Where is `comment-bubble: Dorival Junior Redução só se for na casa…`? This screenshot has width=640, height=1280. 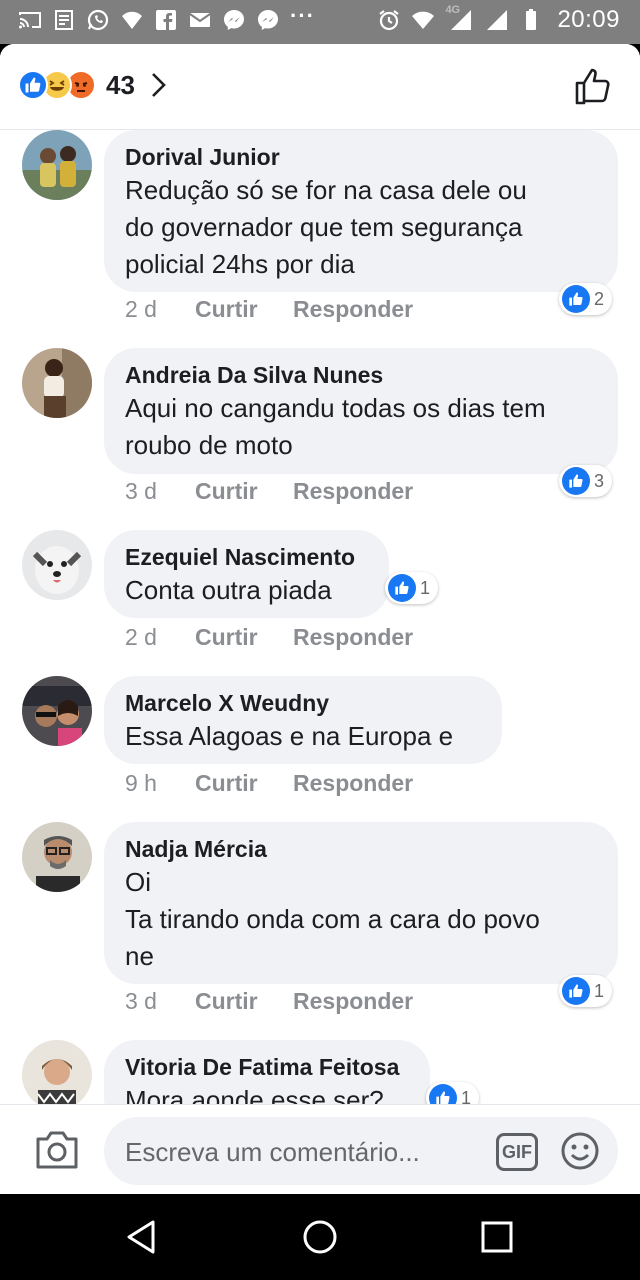 comment-bubble: Dorival Junior Redução só se for na casa… is located at coordinates (361, 211).